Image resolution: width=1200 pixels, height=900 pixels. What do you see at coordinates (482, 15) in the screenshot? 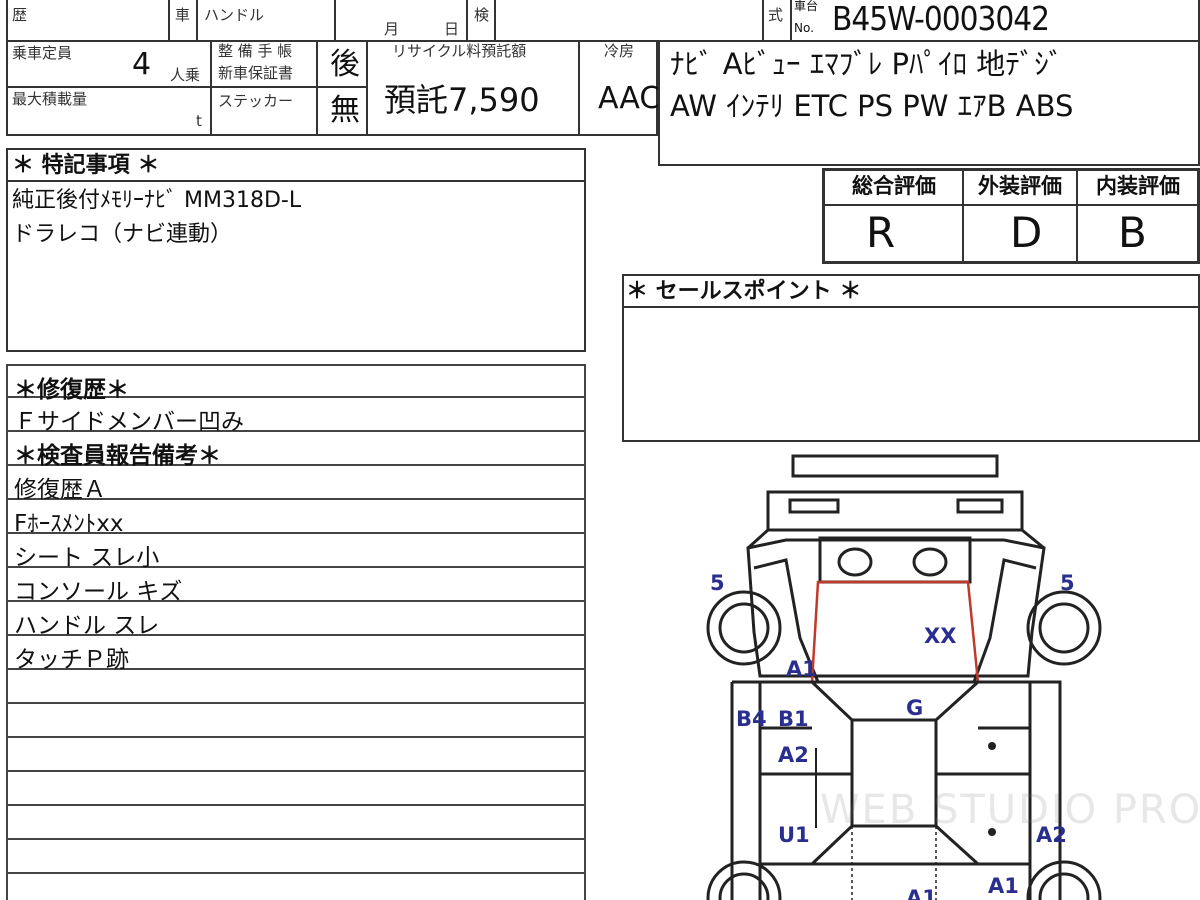
I see `inspection-label: 検` at bounding box center [482, 15].